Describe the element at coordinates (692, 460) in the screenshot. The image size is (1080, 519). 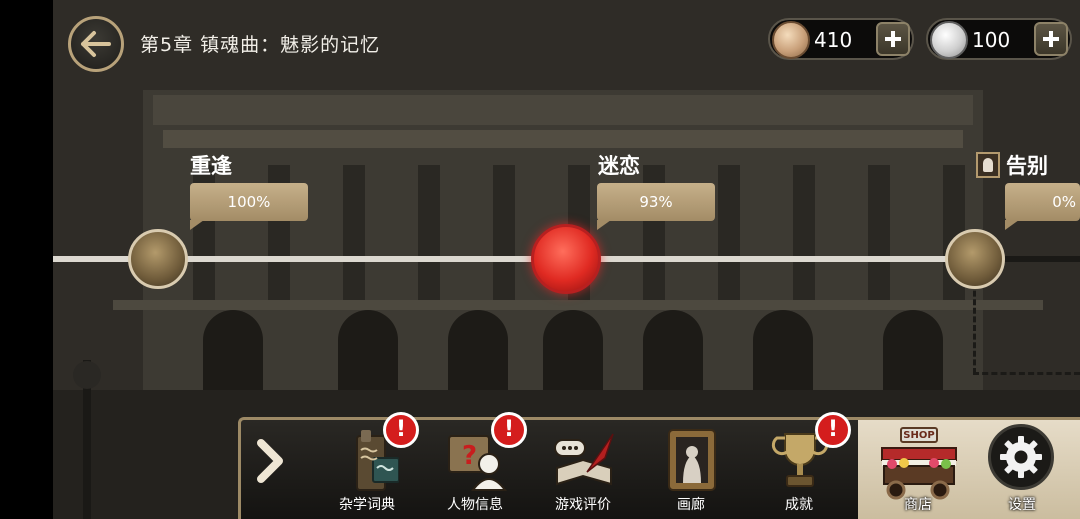
I see `gallery-frame-icon` at that location.